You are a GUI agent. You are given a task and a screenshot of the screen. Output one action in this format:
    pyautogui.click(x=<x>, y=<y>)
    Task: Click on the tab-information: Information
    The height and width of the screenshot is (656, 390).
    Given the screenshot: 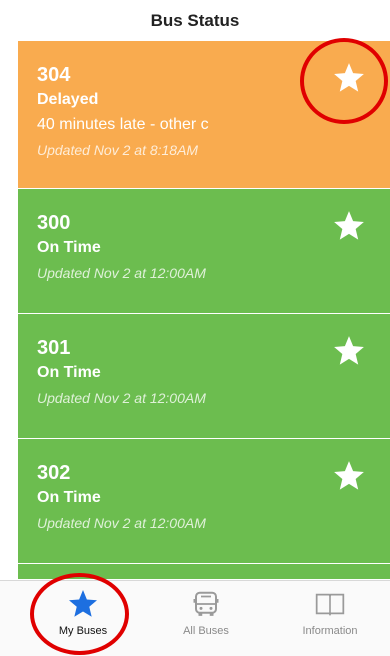 What is the action you would take?
    pyautogui.click(x=327, y=618)
    